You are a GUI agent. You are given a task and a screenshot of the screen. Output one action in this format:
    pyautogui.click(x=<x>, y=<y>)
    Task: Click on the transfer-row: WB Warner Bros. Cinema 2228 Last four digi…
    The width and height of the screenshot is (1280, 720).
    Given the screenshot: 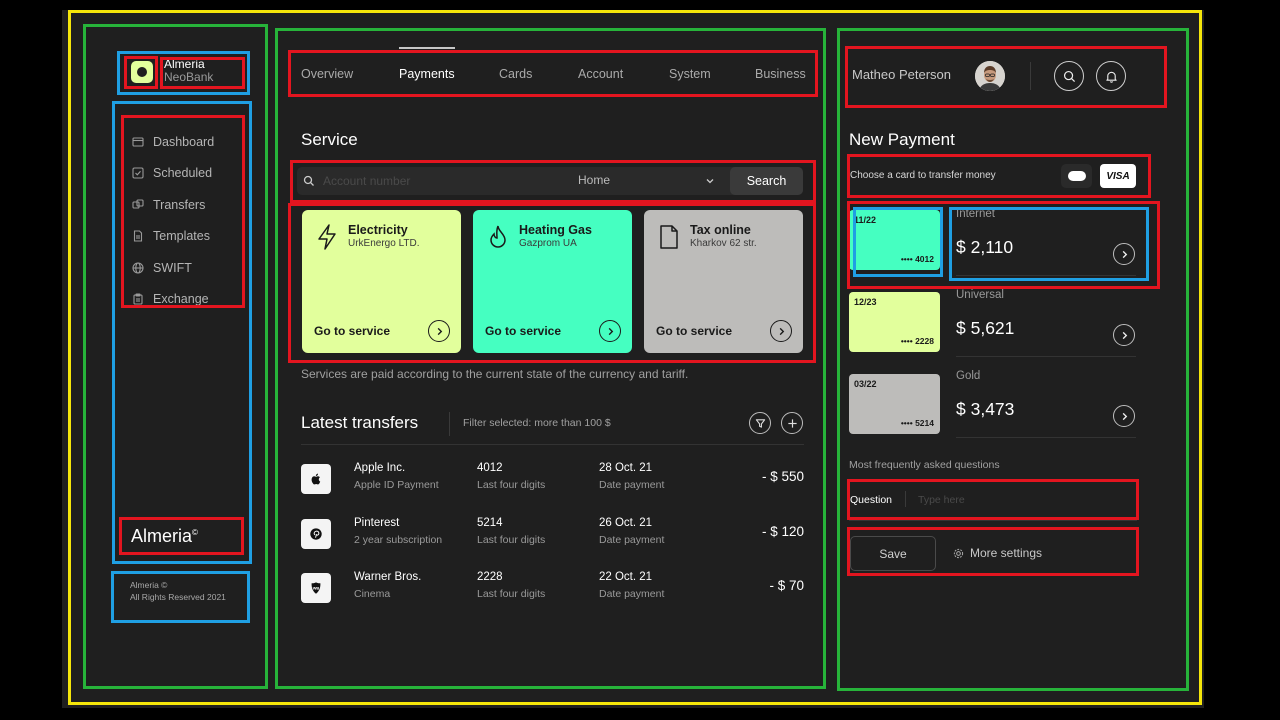 What is the action you would take?
    pyautogui.click(x=552, y=587)
    